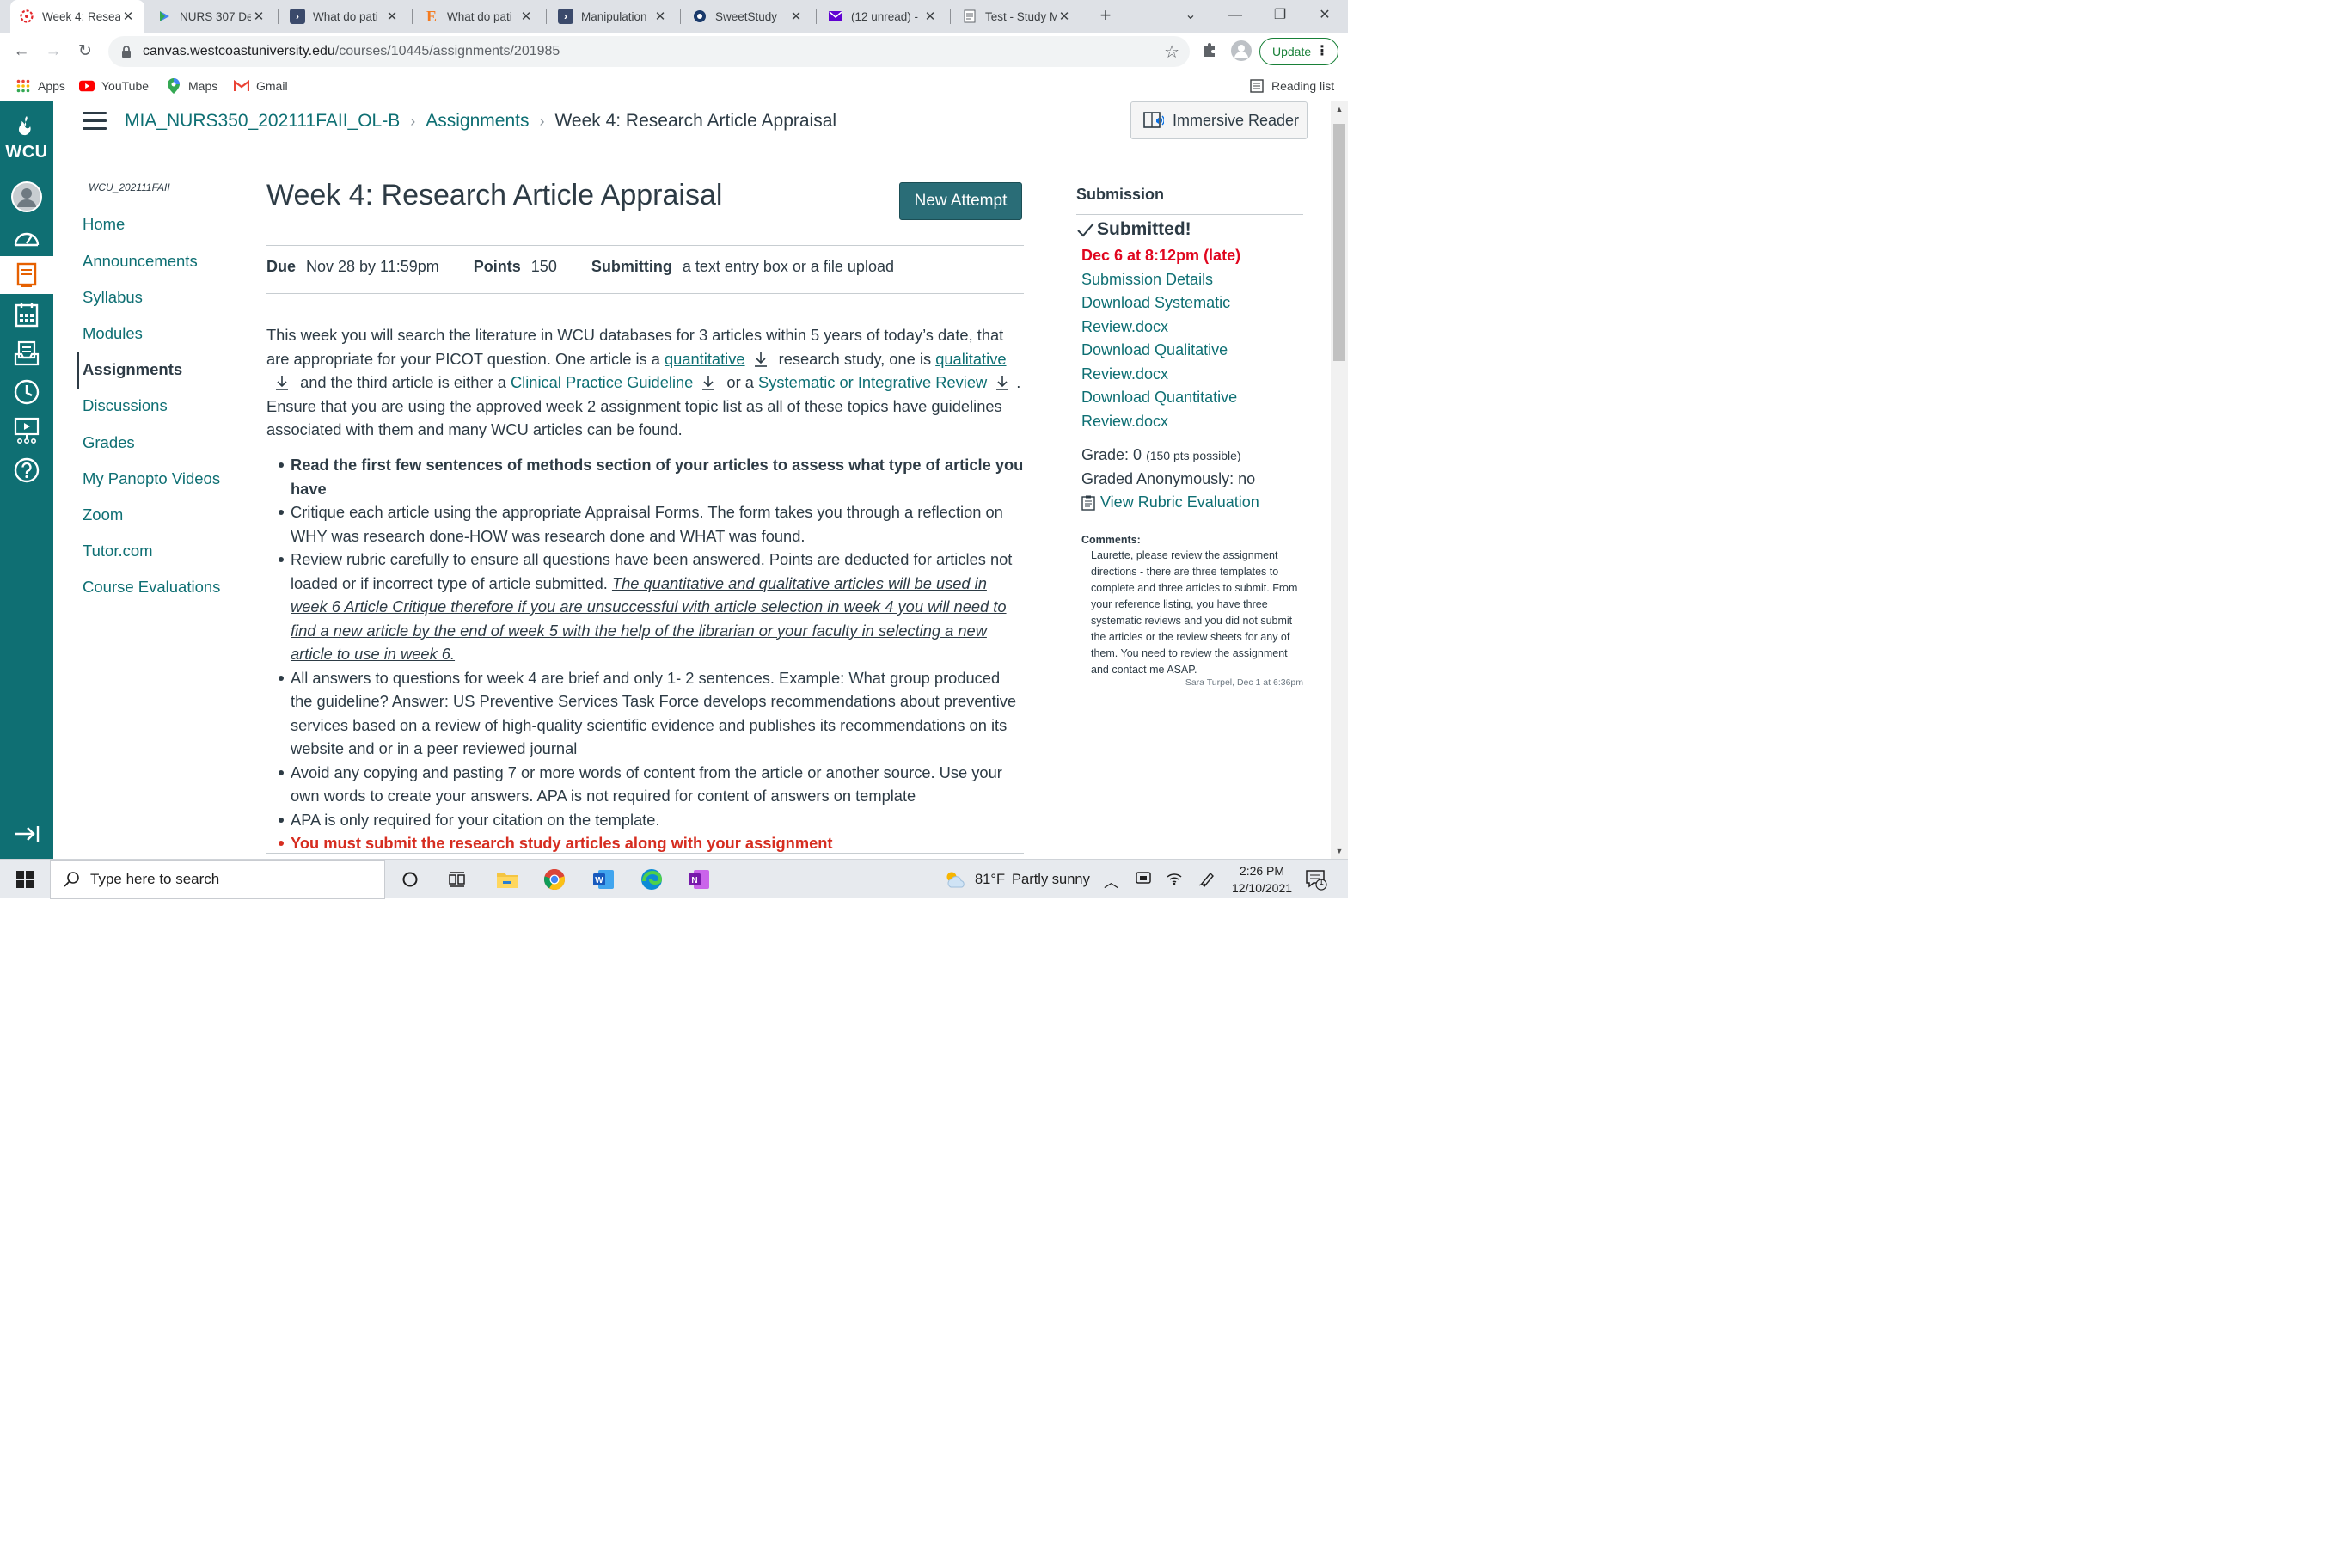 The height and width of the screenshot is (1568, 2352). What do you see at coordinates (1209, 52) in the screenshot?
I see `extensions-puzzle-icon` at bounding box center [1209, 52].